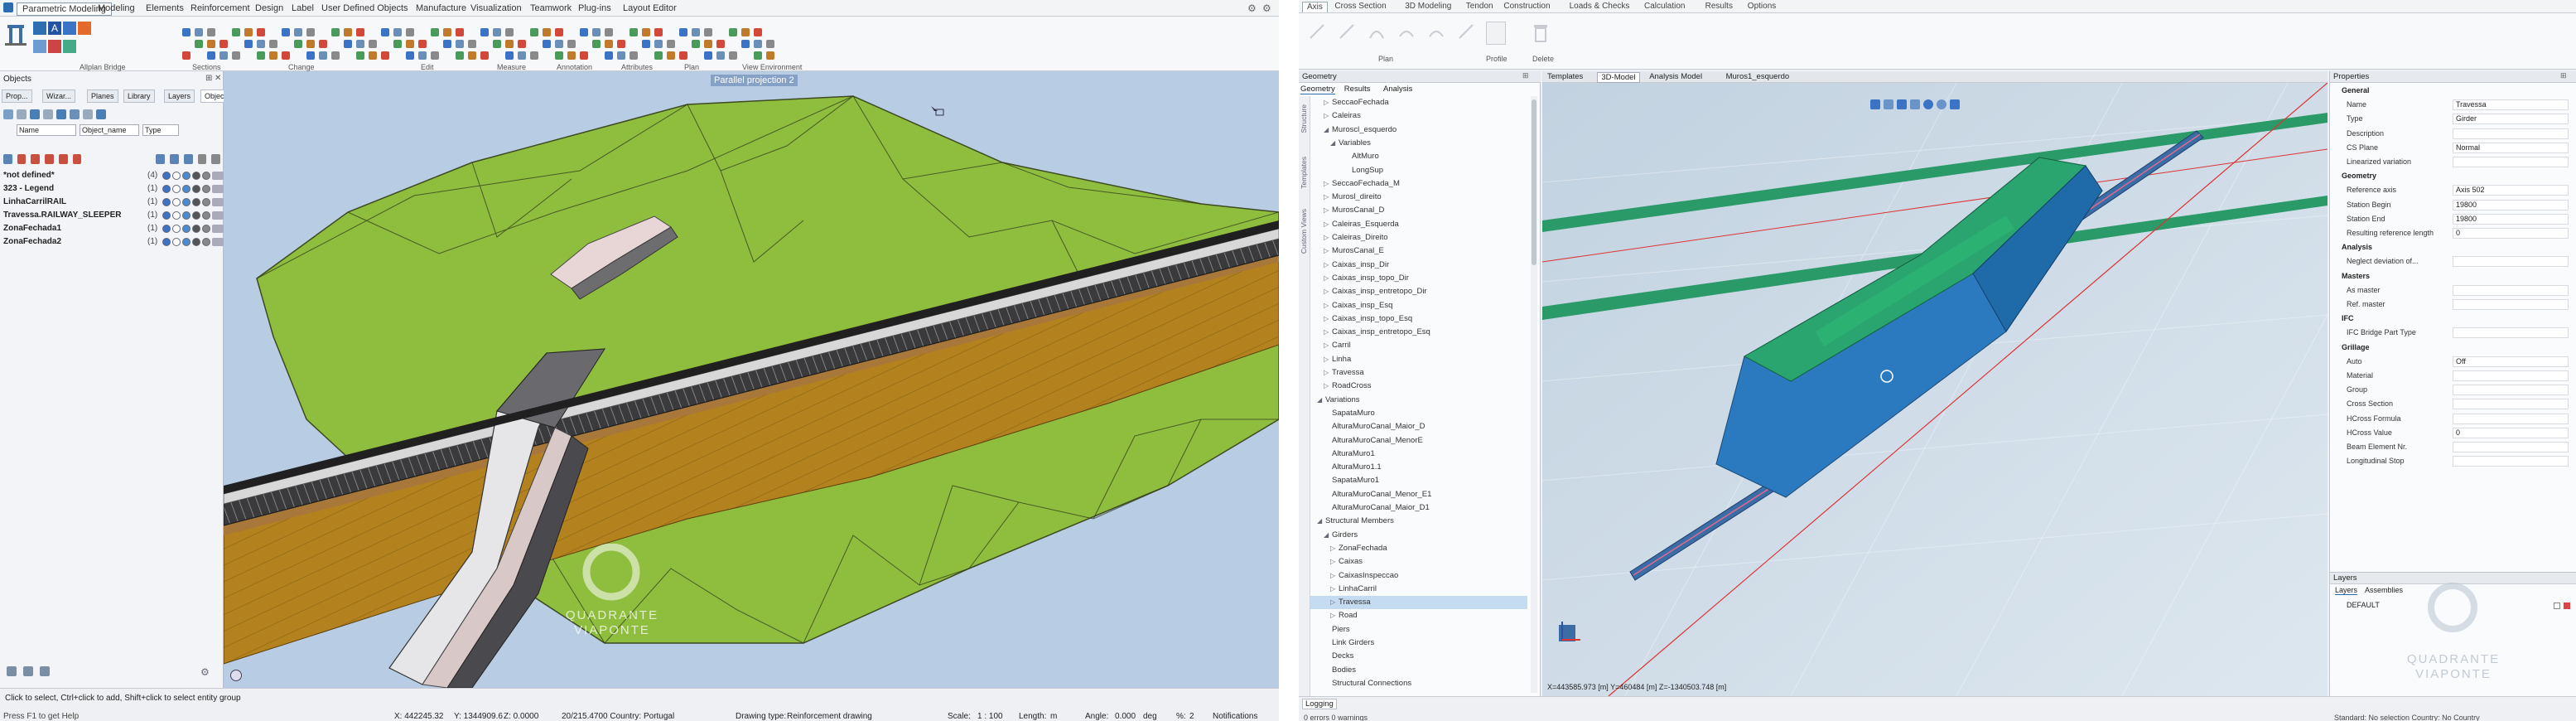  I want to click on menu-modeling: Modeling, so click(116, 9).